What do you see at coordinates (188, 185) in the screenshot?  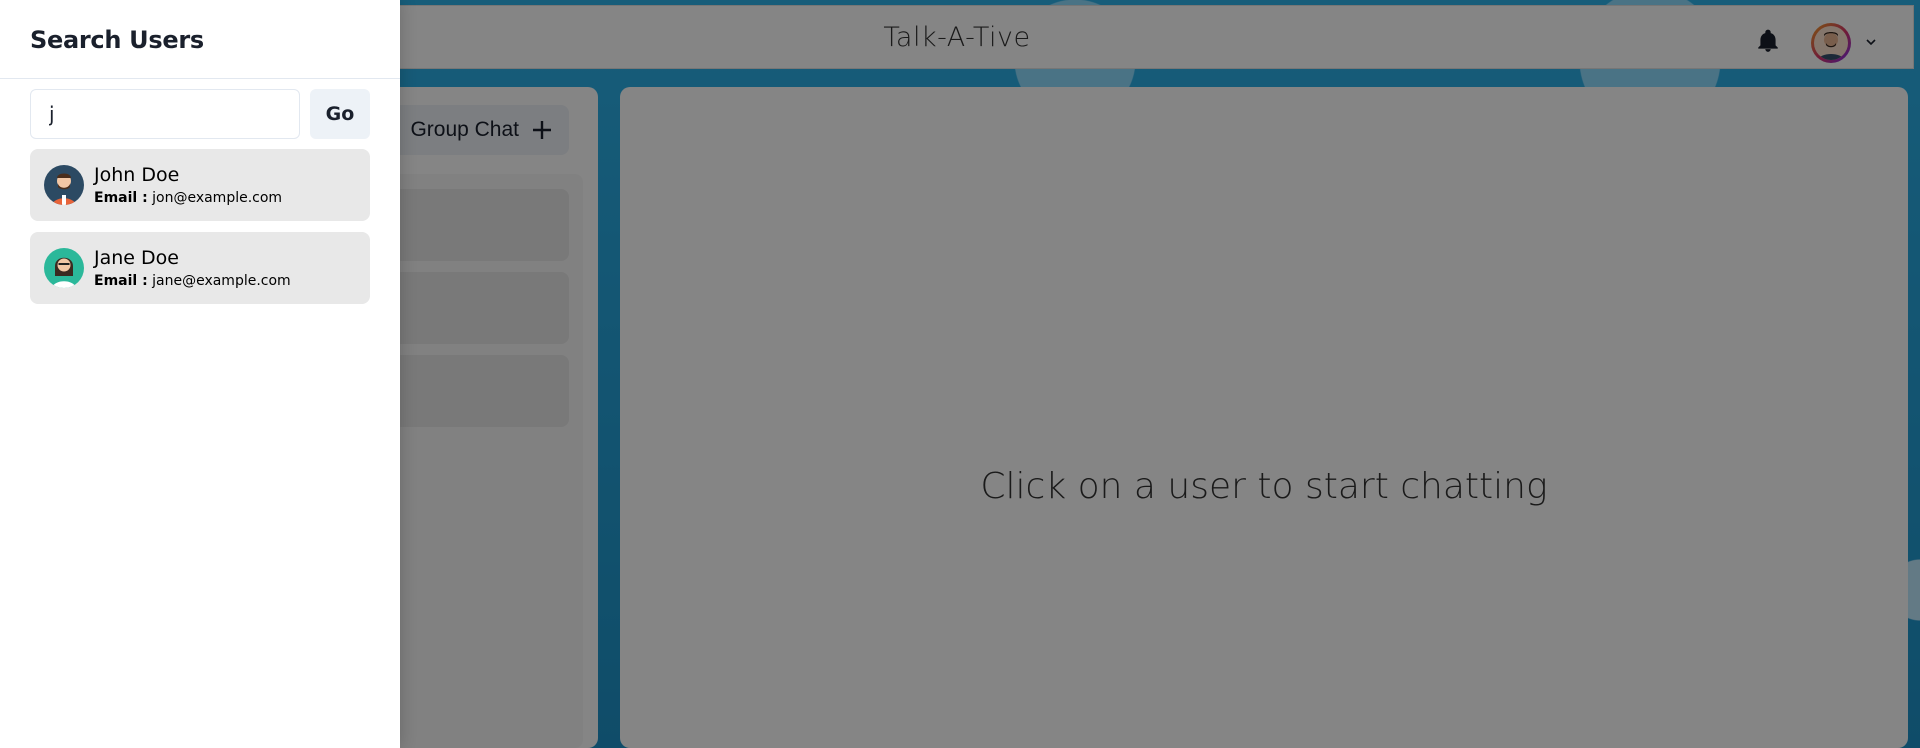 I see `user-info: John Doe Email : jon@example.com` at bounding box center [188, 185].